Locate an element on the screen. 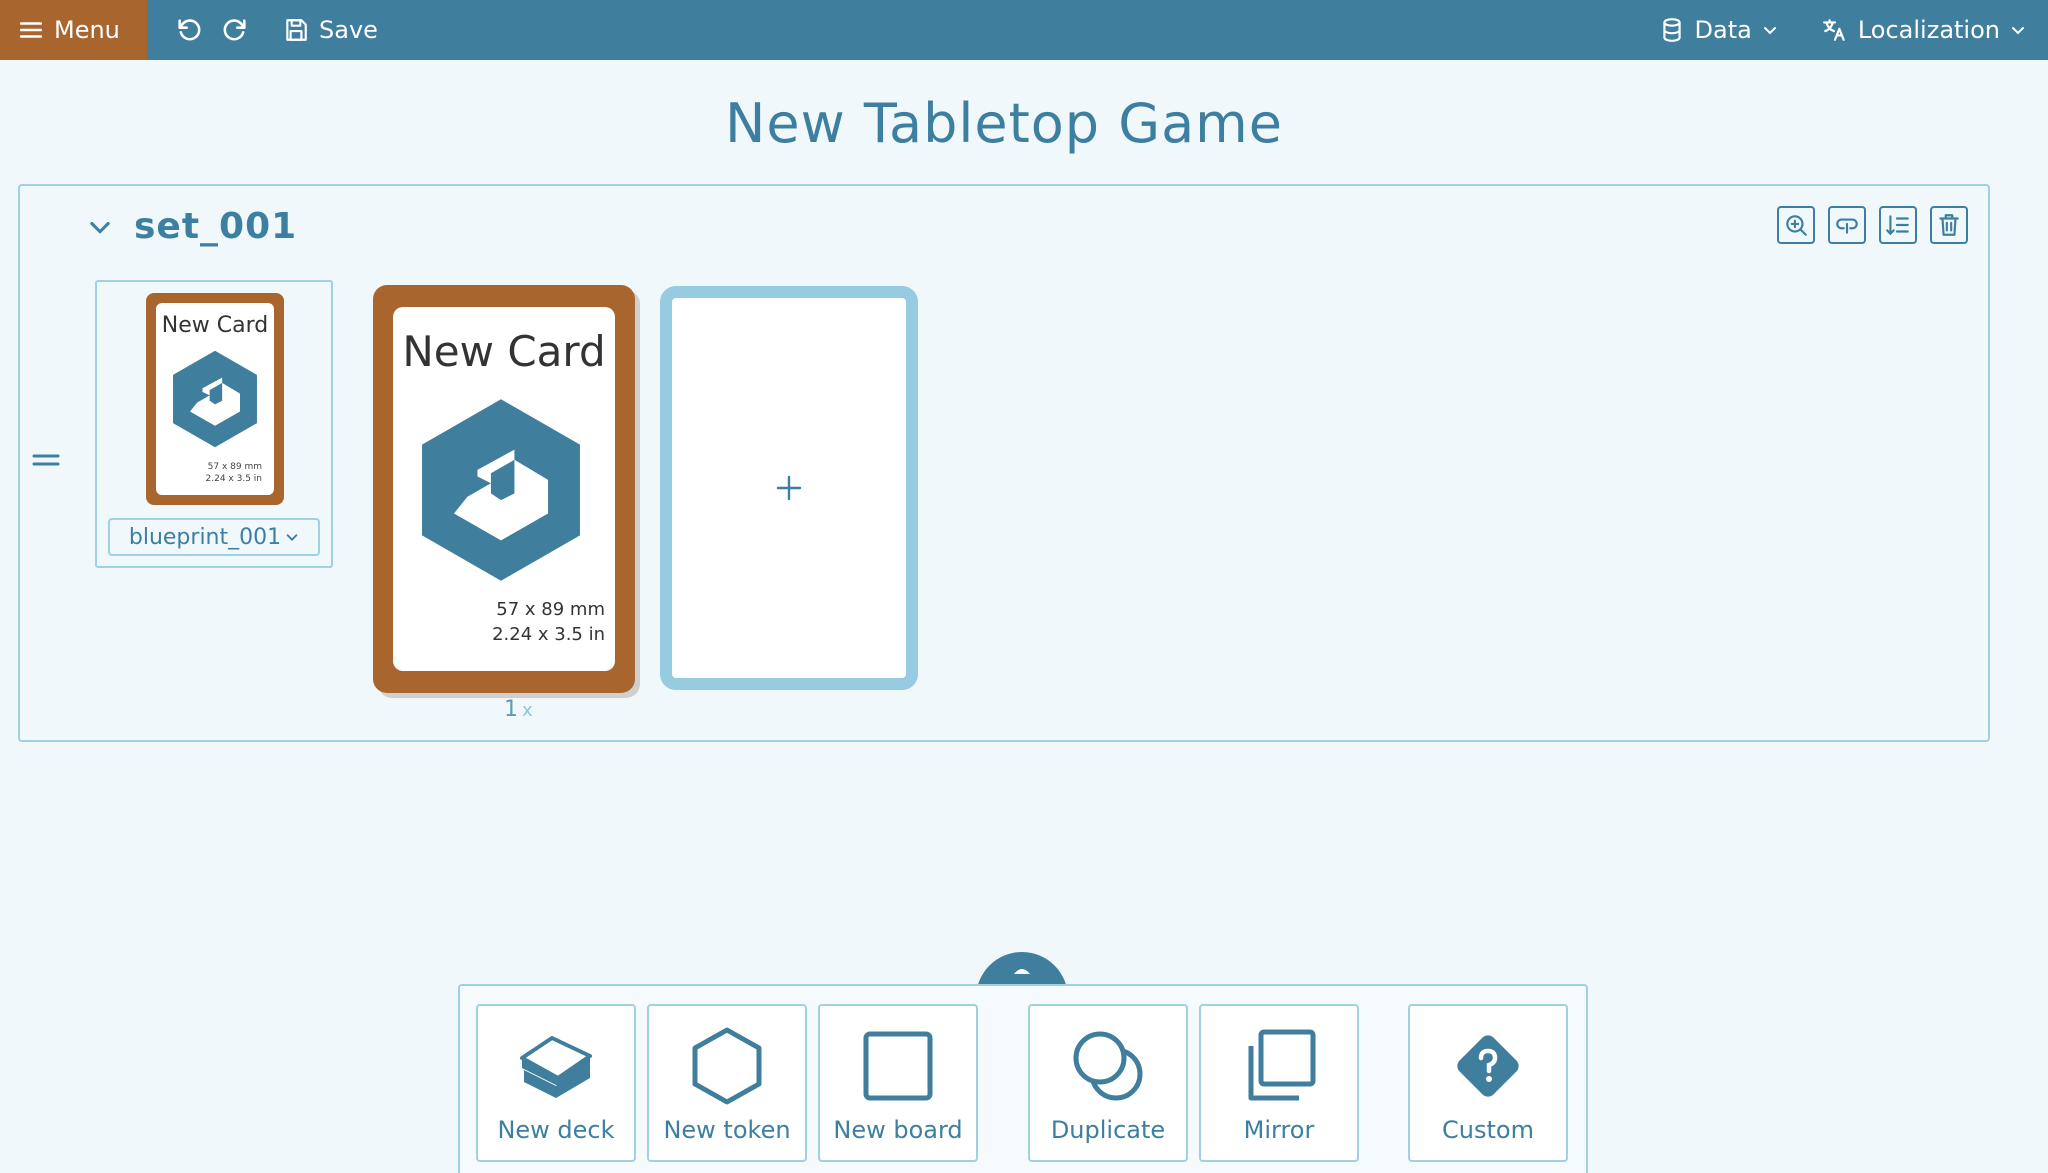 This screenshot has width=2048, height=1173. card: New Card 57 x 89 mm 2.24 x 3.5 in is located at coordinates (504, 489).